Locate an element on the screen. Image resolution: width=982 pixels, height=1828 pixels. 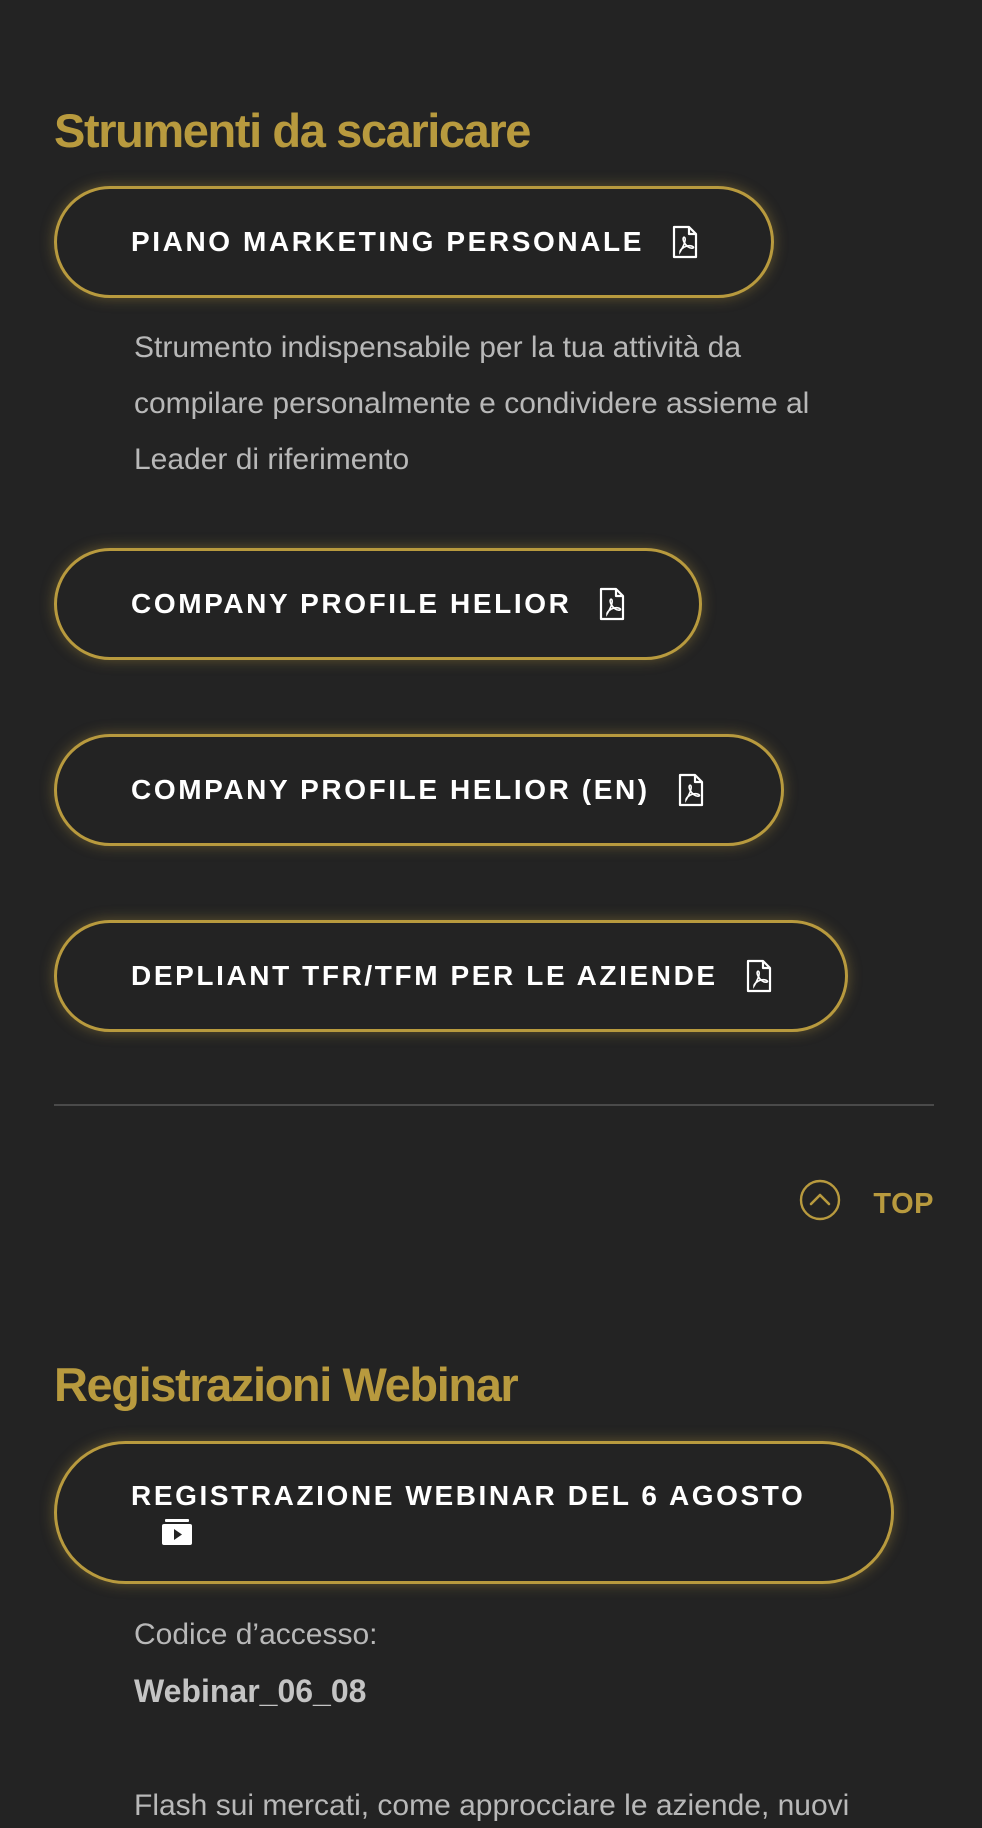
webinar-recording-button: REGISTRAZIONE WEBINAR DEL 6 AGOSTO is located at coordinates (474, 1512).